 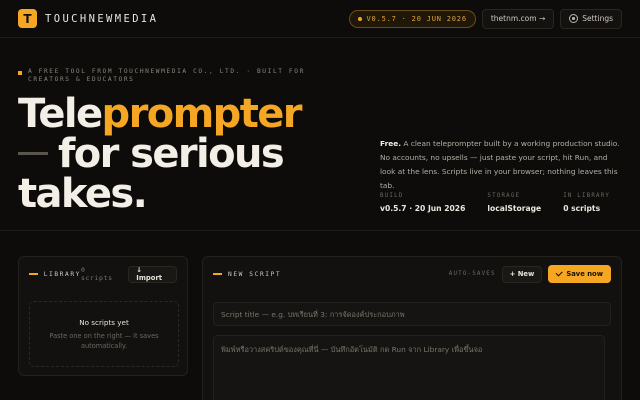 I want to click on site-link-button: thetnm.com →, so click(x=518, y=18).